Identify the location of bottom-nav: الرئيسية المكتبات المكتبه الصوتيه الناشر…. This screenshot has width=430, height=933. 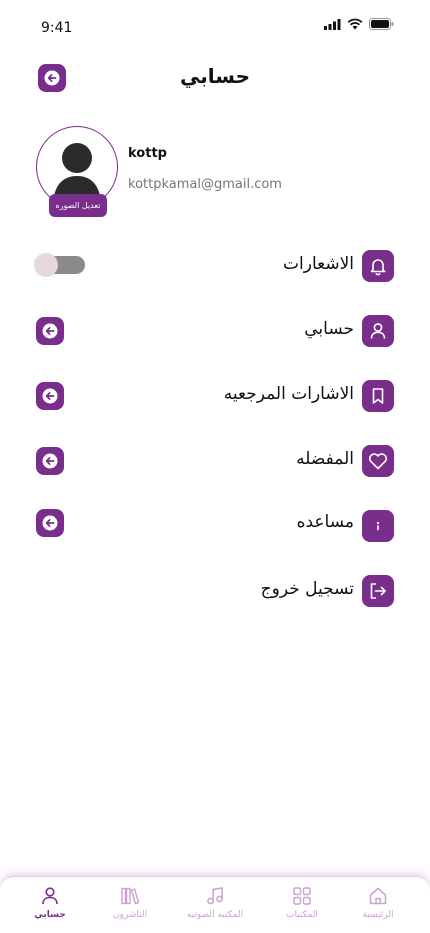
(215, 904).